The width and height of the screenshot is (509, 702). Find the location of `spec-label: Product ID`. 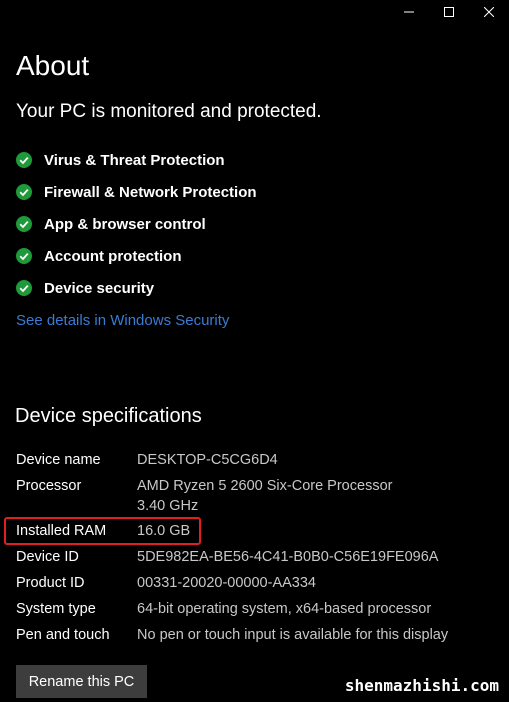

spec-label: Product ID is located at coordinates (50, 583).